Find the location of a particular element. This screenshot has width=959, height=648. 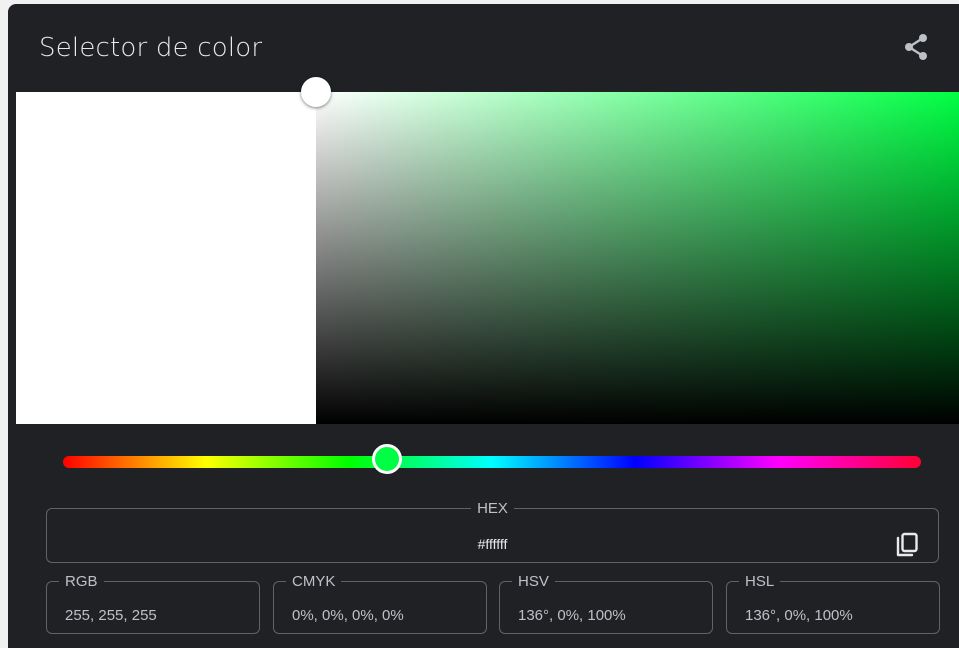

cmyk-field: CMYK 0%, 0%, 0%, 0% is located at coordinates (380, 604).